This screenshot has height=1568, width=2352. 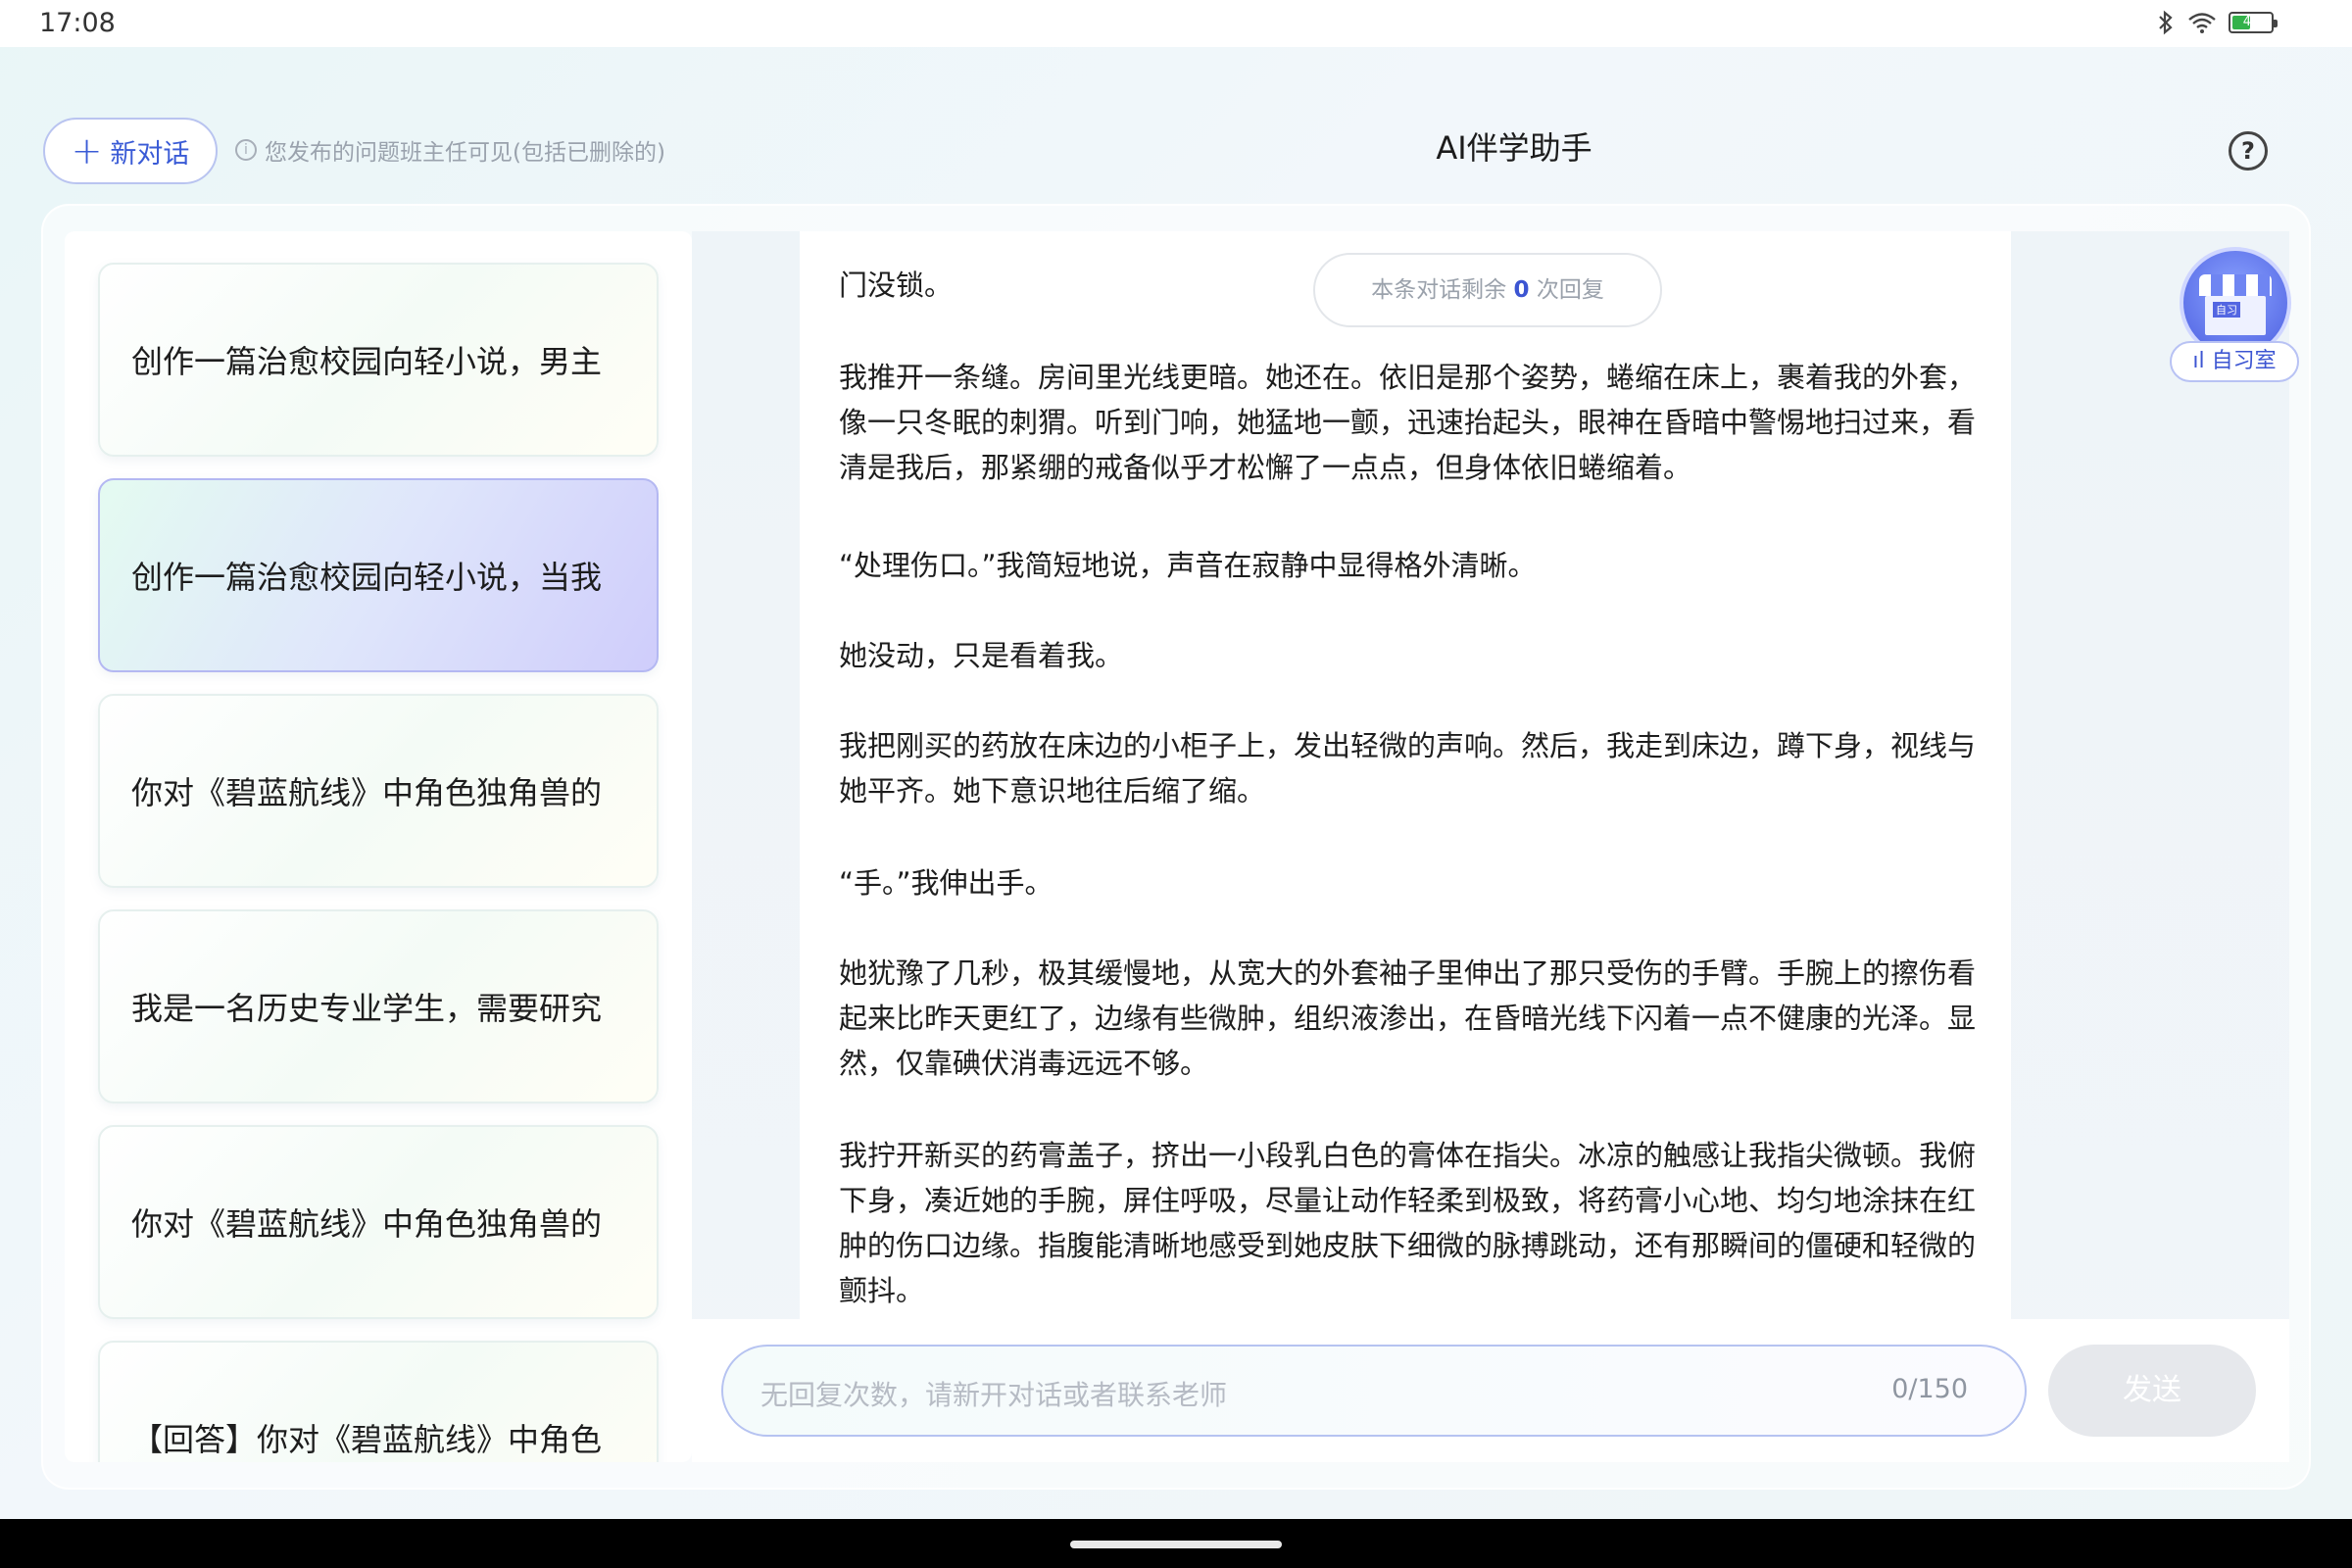 I want to click on remaining-replies-badge: 本条对话剩余 0 次回复, so click(x=1487, y=290).